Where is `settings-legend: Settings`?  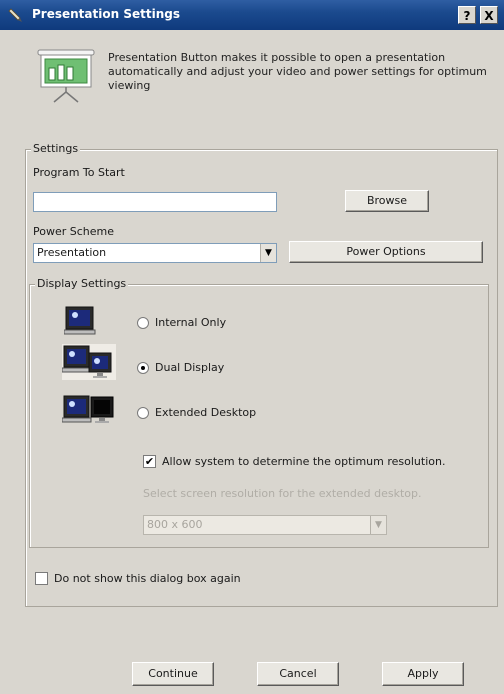
settings-legend: Settings is located at coordinates (56, 148).